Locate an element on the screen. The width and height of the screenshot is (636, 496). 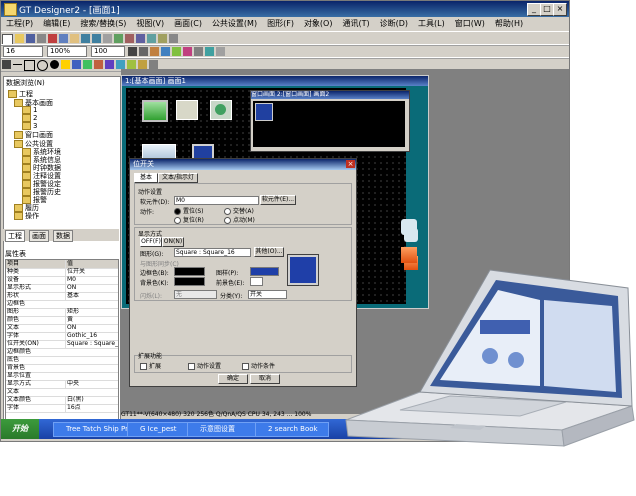
grid-icon is located at coordinates (107, 38).